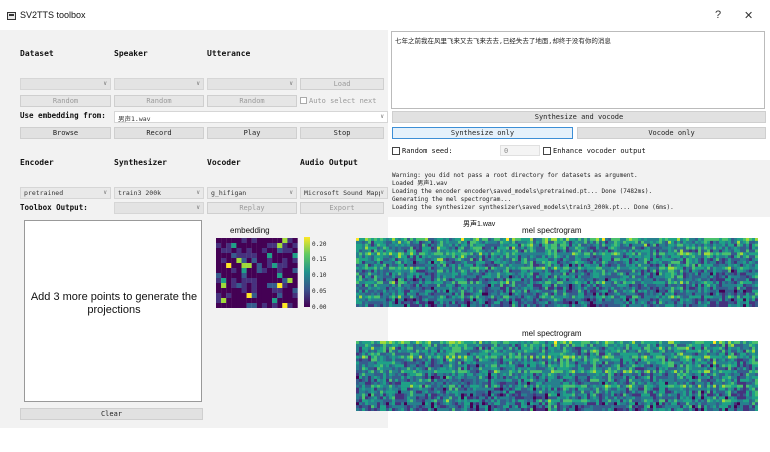  Describe the element at coordinates (479, 224) in the screenshot. I see `spec1-caption: 男声1.wav` at that location.